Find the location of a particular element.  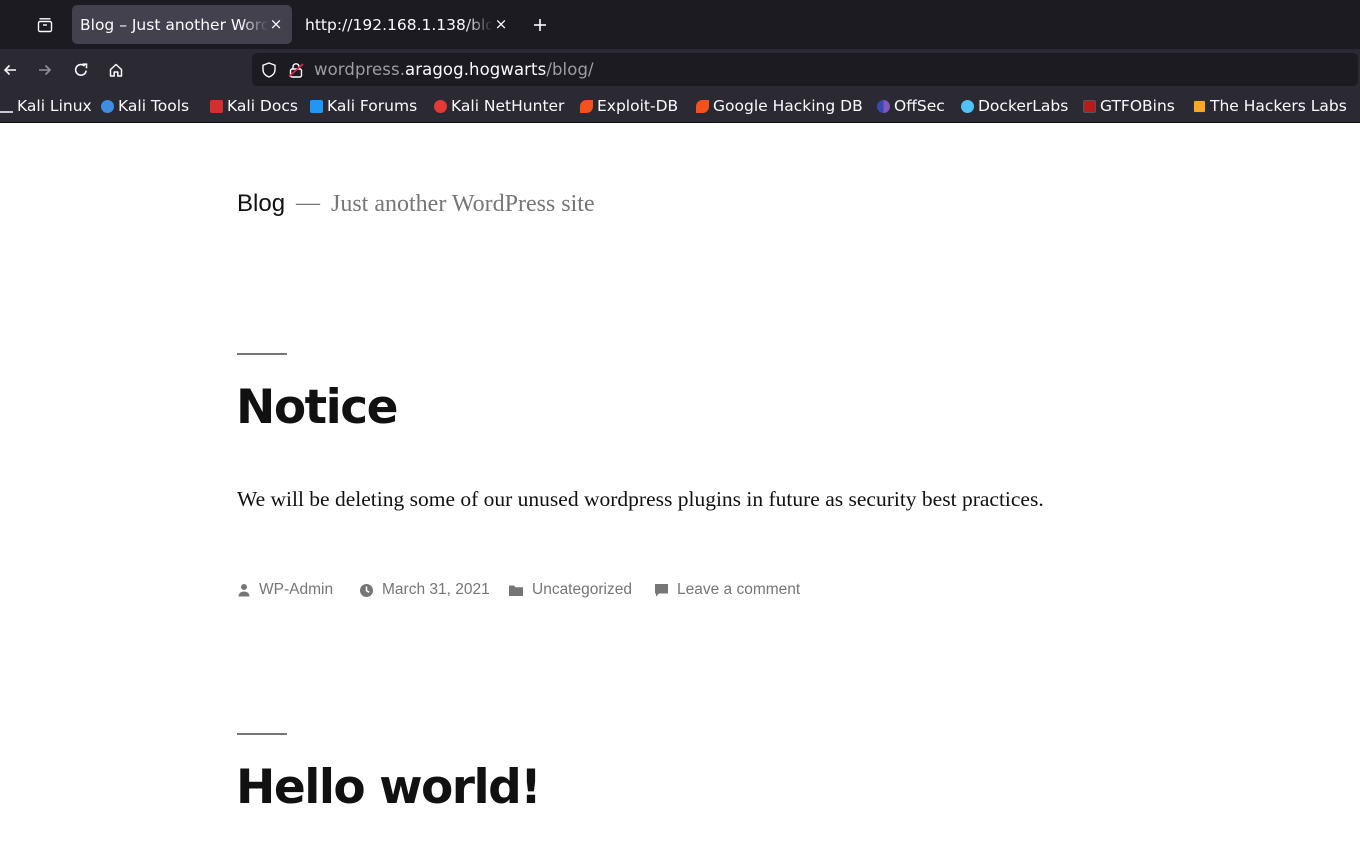

kali-forums-icon is located at coordinates (316, 106).